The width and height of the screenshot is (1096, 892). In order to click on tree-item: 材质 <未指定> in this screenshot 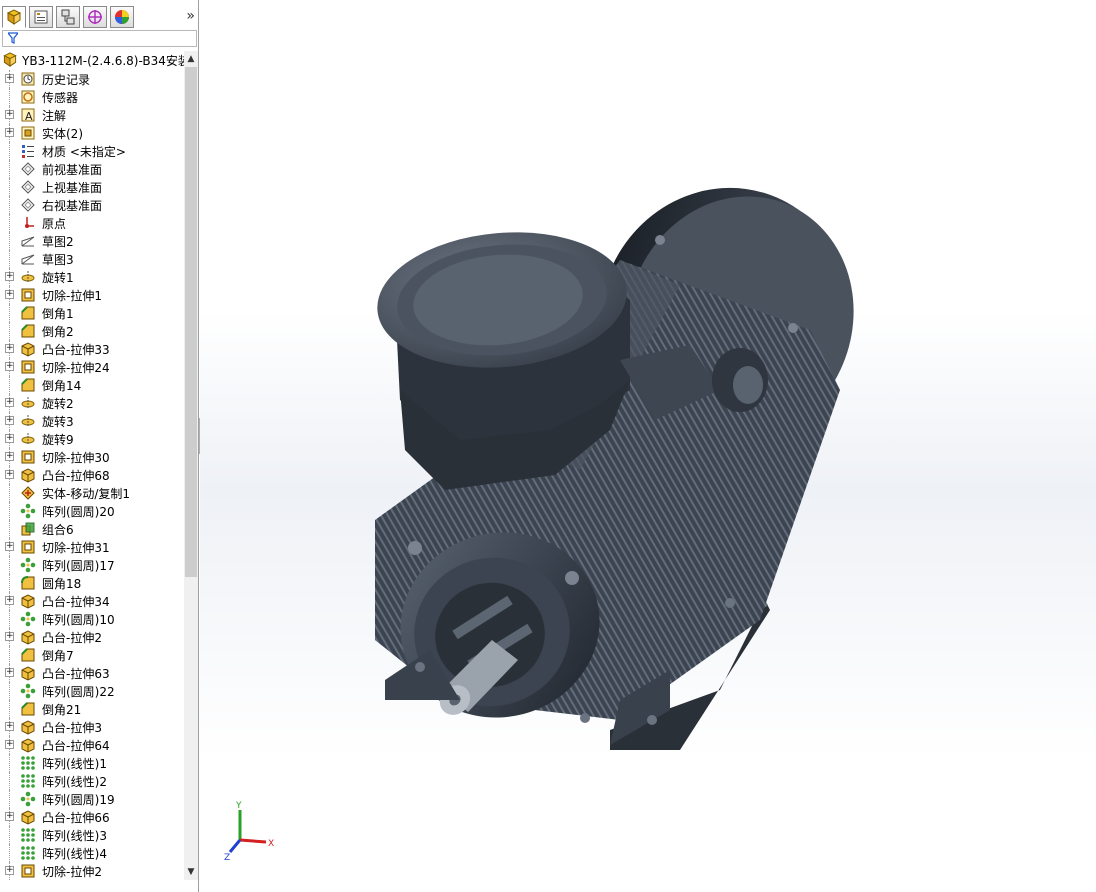, I will do `click(92, 151)`.